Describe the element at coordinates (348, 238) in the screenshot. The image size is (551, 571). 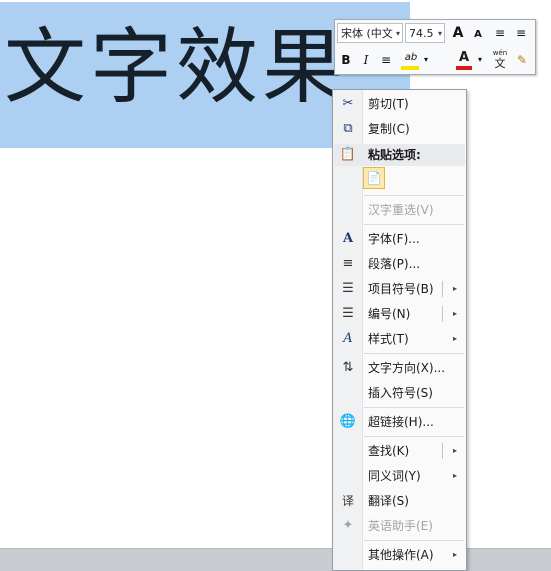
I see `font-icon: A` at that location.